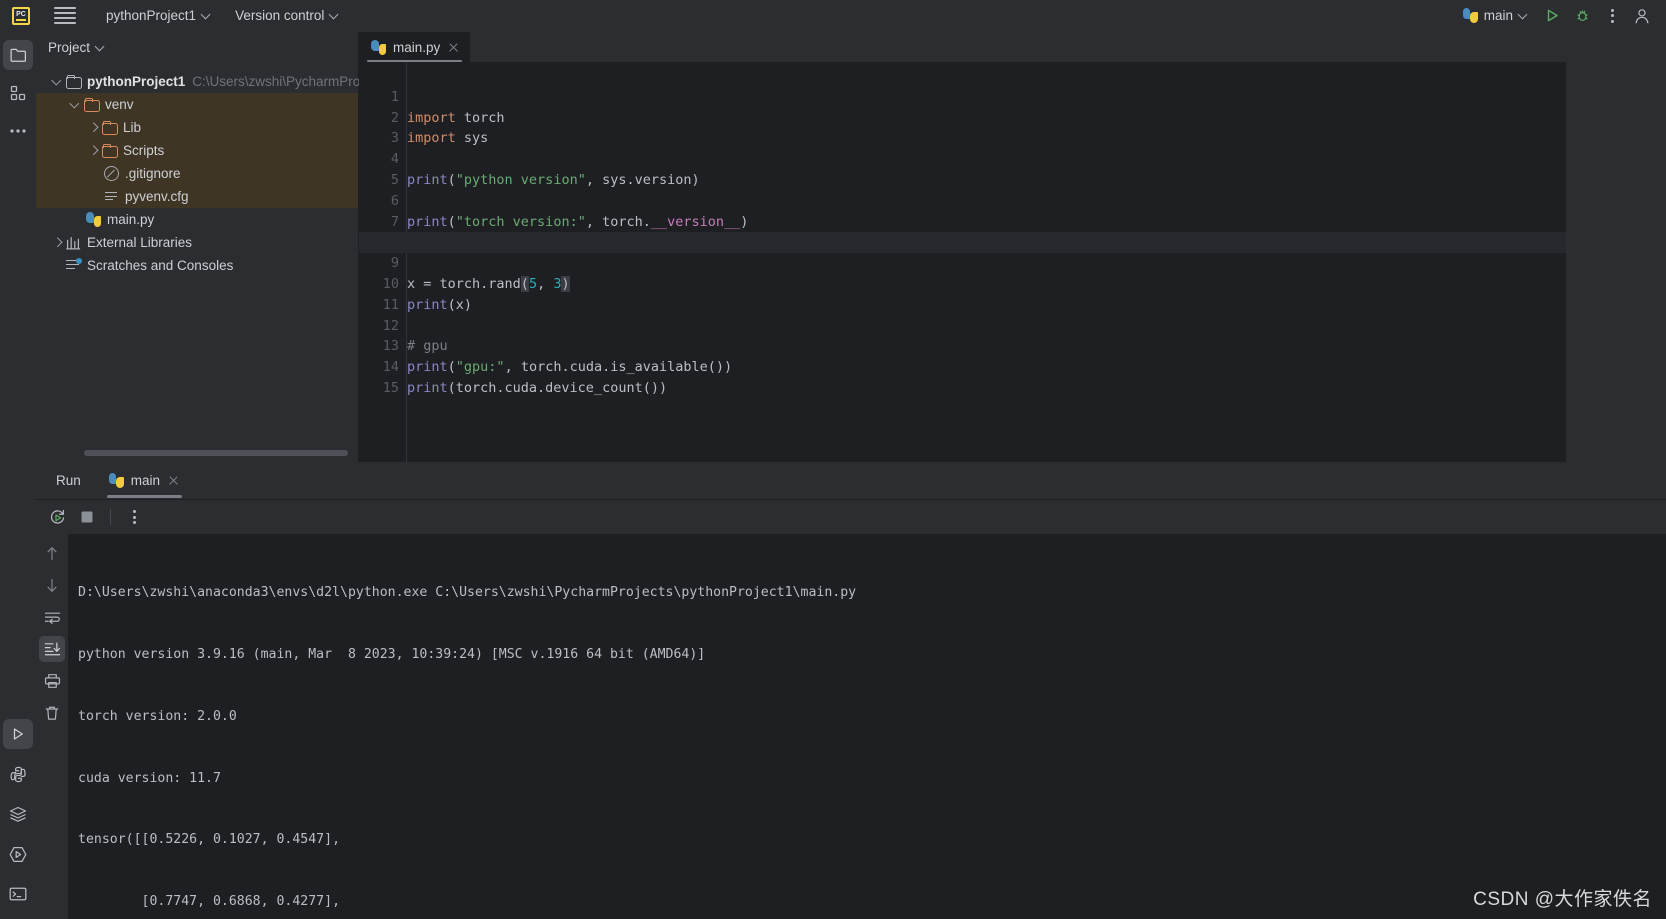  I want to click on sidebar-item-services, so click(18, 814).